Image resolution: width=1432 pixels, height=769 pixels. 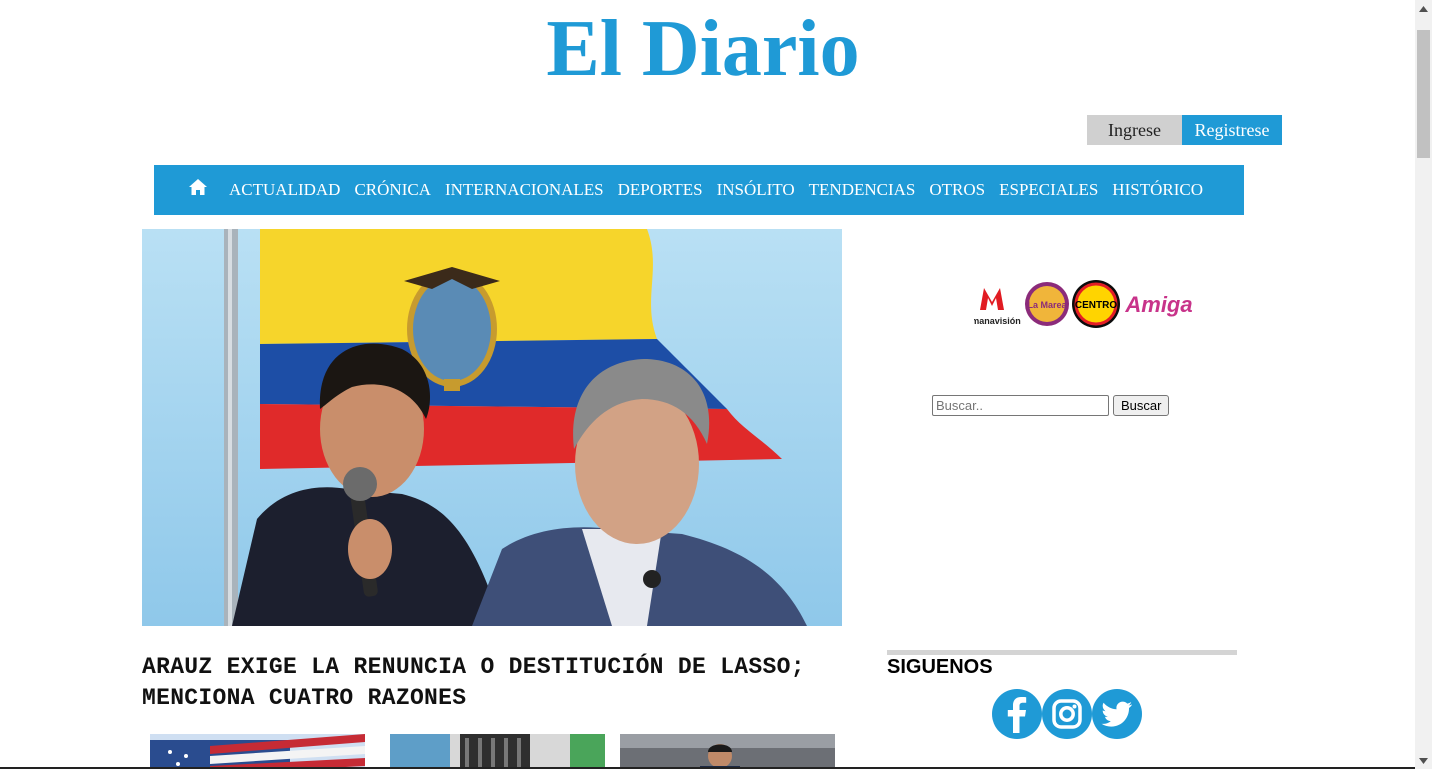 What do you see at coordinates (1158, 304) in the screenshot?
I see `radio-logo-amiga: Amiga` at bounding box center [1158, 304].